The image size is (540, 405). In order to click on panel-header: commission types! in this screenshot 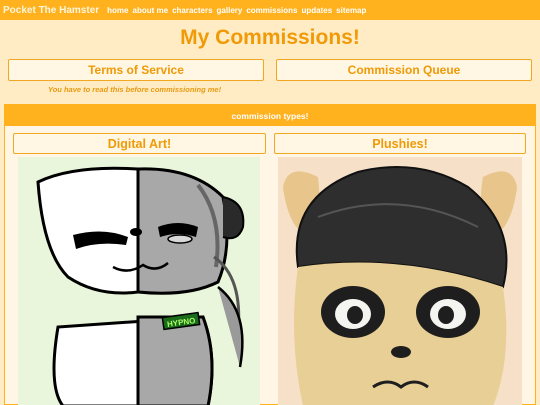, I will do `click(270, 115)`.